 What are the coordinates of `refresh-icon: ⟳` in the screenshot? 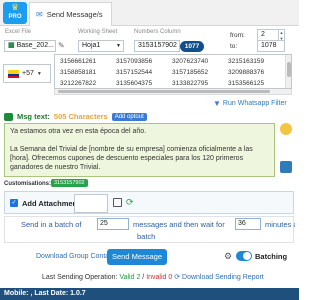 It's located at (130, 202).